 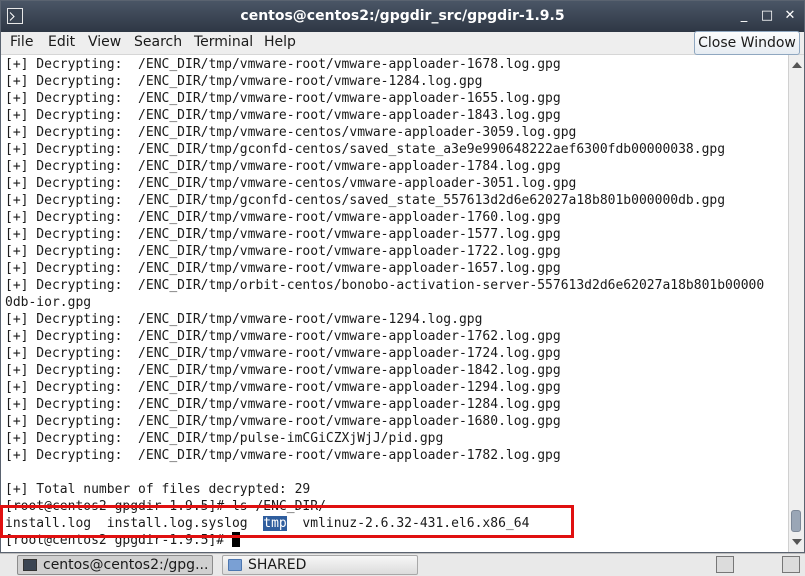 What do you see at coordinates (275, 523) in the screenshot?
I see `selected-directory-tmp: tmp` at bounding box center [275, 523].